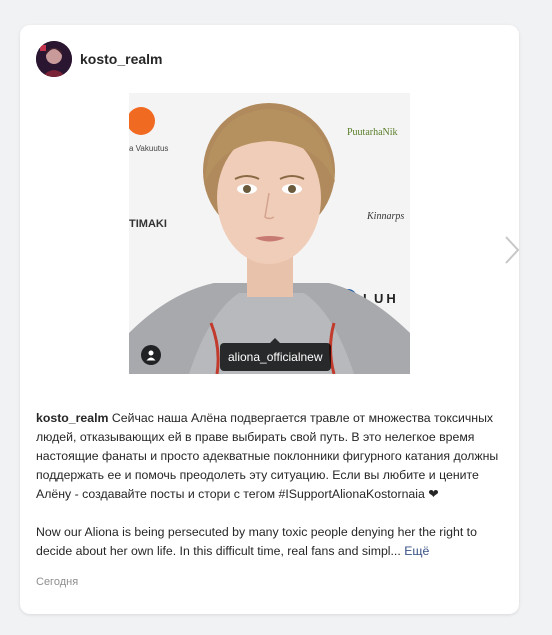  I want to click on next-button, so click(512, 250).